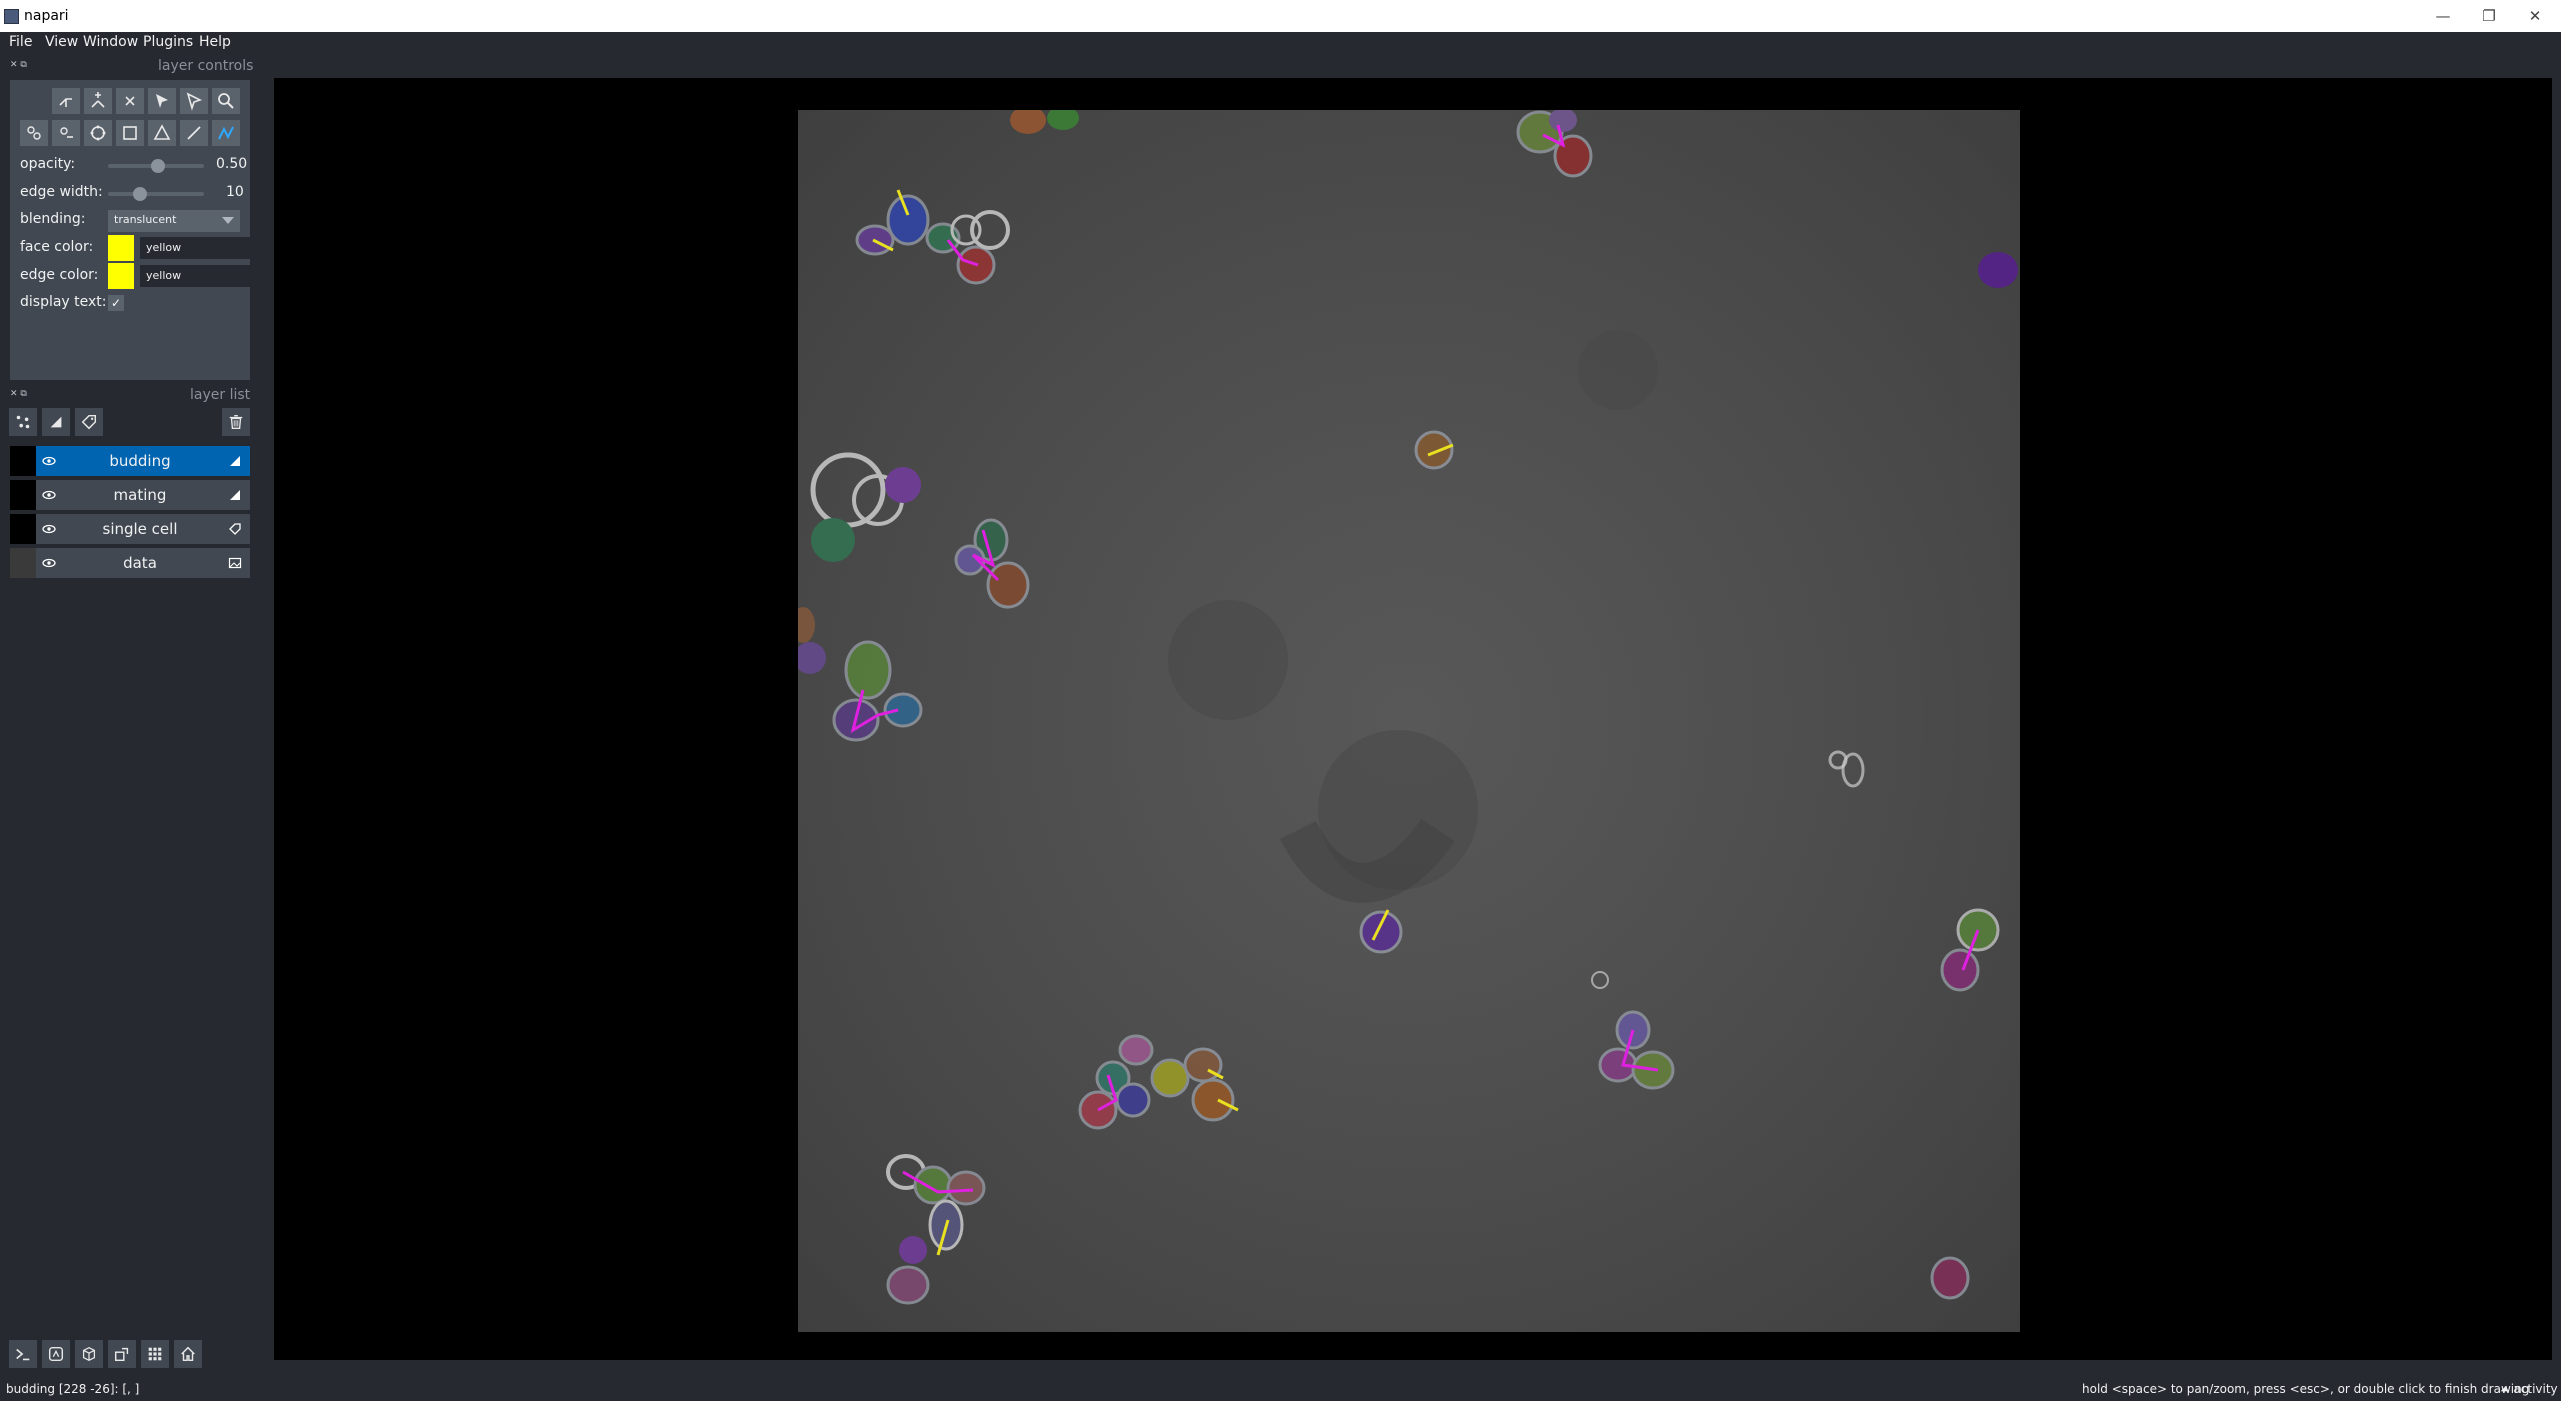 The image size is (2561, 1401). Describe the element at coordinates (57, 247) in the screenshot. I see `face-color-label: face color:` at that location.